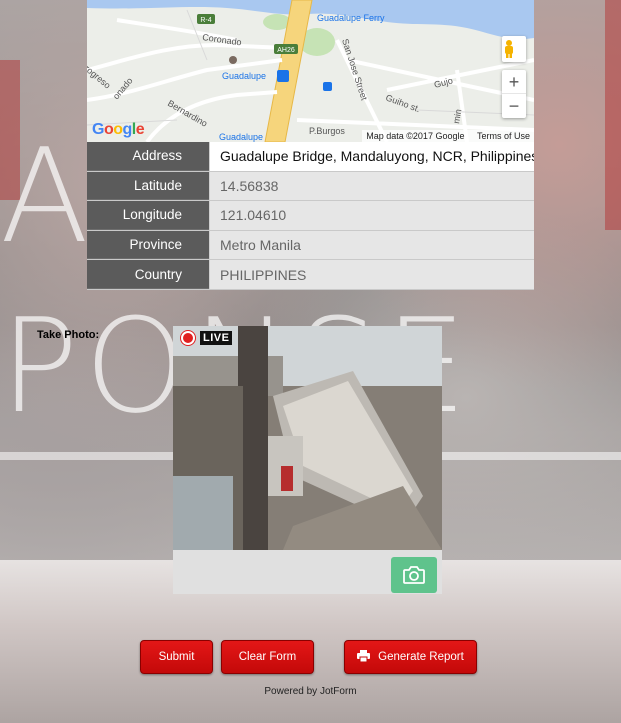 The image size is (621, 723). Describe the element at coordinates (613, 115) in the screenshot. I see `background-red-strip` at that location.